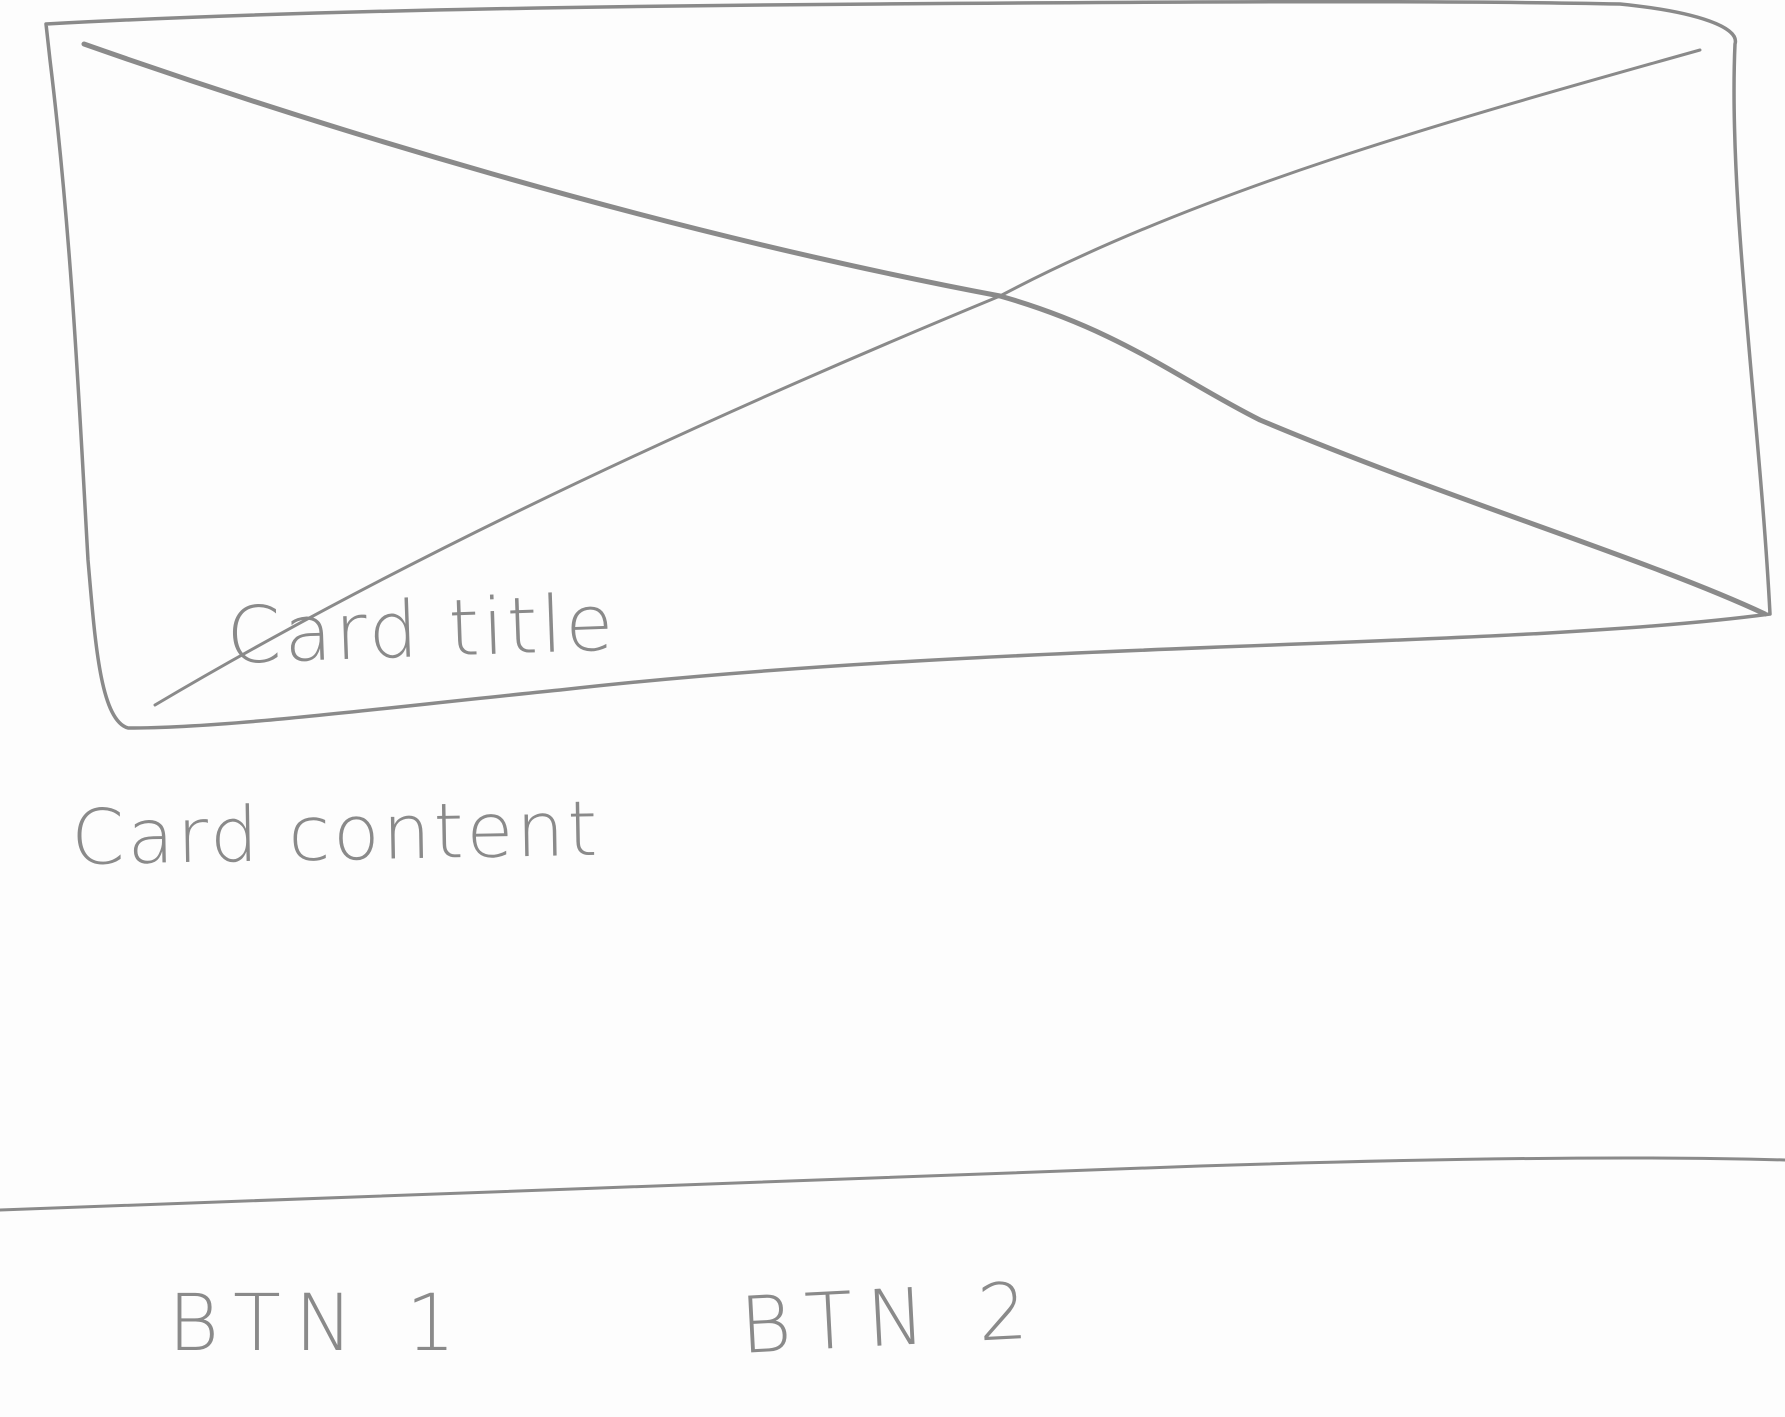 This screenshot has width=1785, height=1417. Describe the element at coordinates (421, 630) in the screenshot. I see `card-title: Card title` at that location.